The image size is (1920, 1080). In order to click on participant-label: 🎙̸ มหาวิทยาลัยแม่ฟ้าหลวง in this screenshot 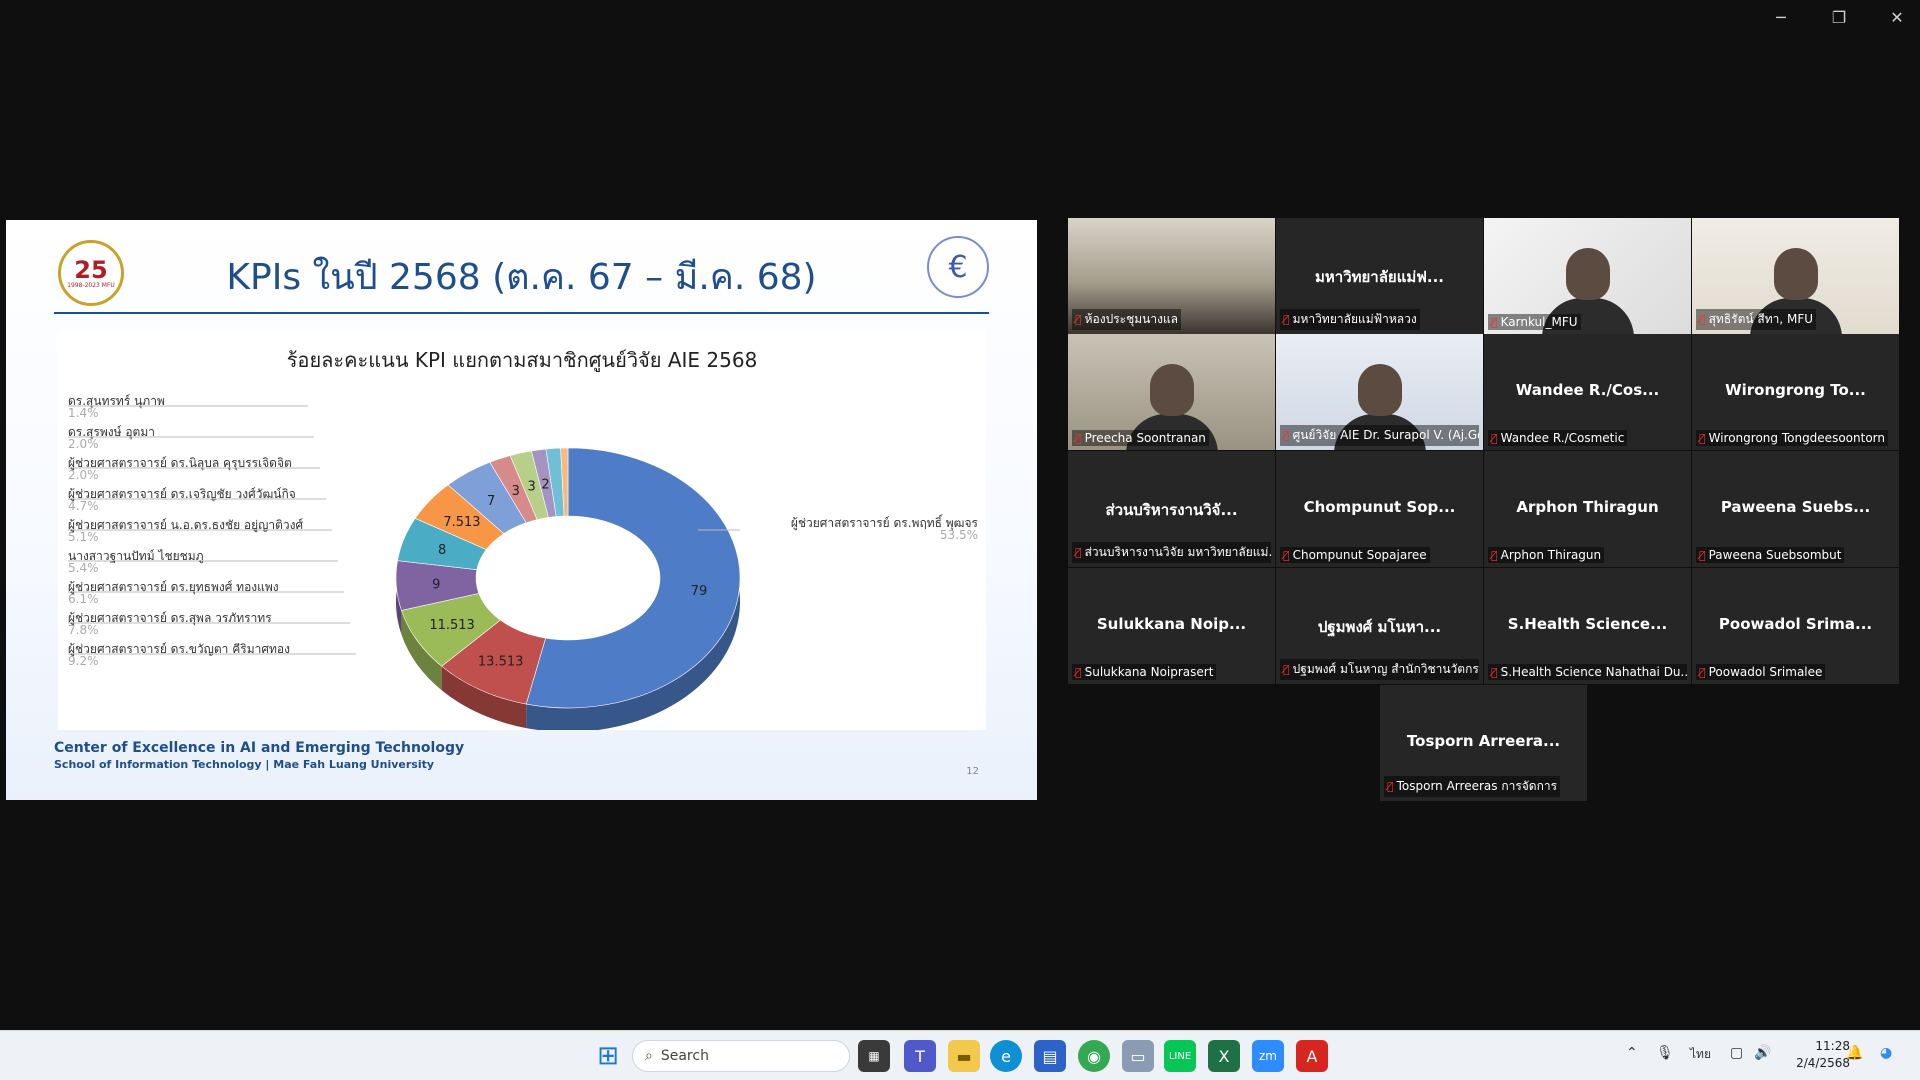, I will do `click(1350, 319)`.